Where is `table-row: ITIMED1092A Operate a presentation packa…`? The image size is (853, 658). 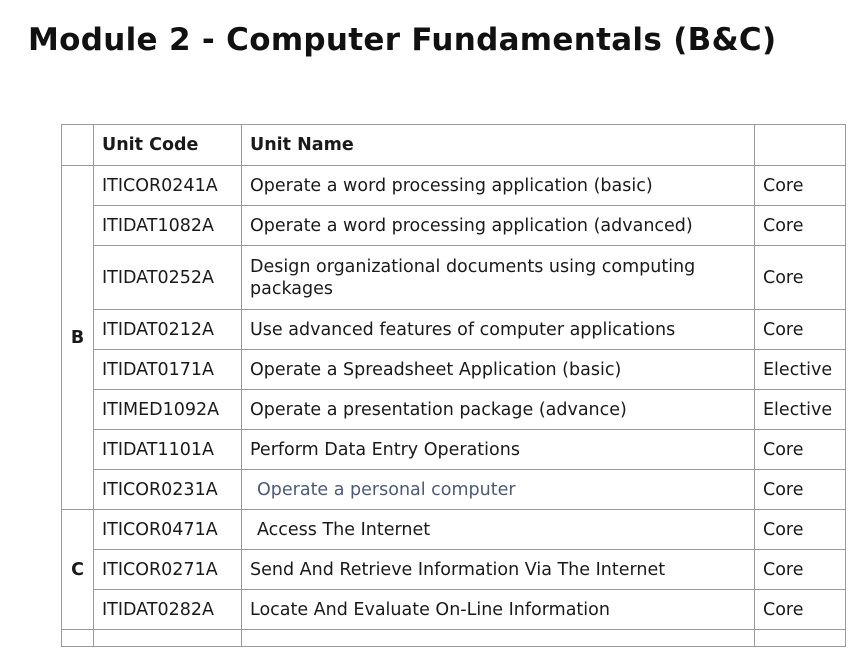
table-row: ITIMED1092A Operate a presentation packa… is located at coordinates (454, 409).